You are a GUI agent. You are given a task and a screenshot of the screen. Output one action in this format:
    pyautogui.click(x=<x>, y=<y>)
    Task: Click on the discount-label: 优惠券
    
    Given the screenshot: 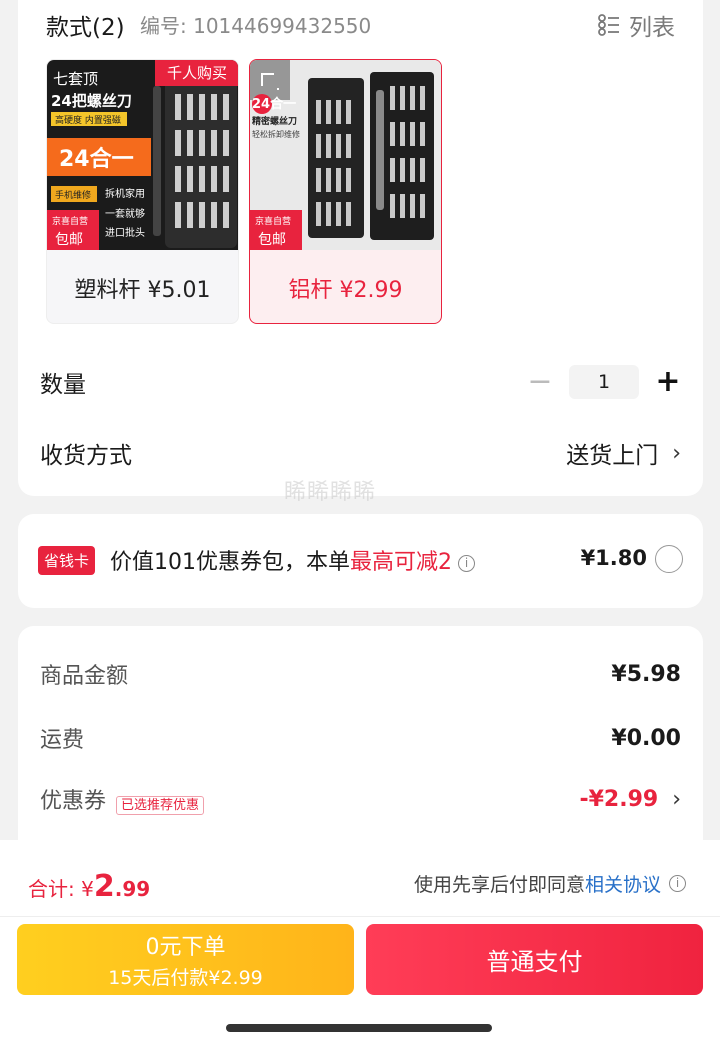 What is the action you would take?
    pyautogui.click(x=73, y=801)
    